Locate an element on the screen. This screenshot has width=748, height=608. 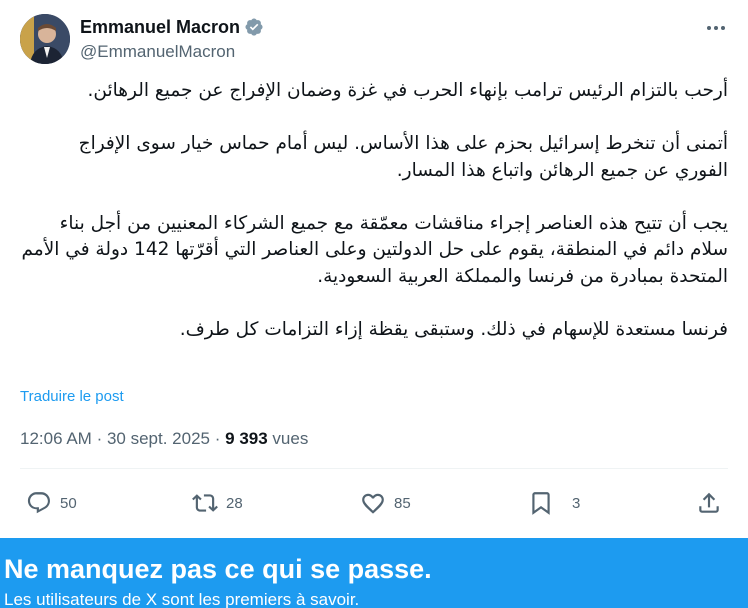
share-icon is located at coordinates (709, 502).